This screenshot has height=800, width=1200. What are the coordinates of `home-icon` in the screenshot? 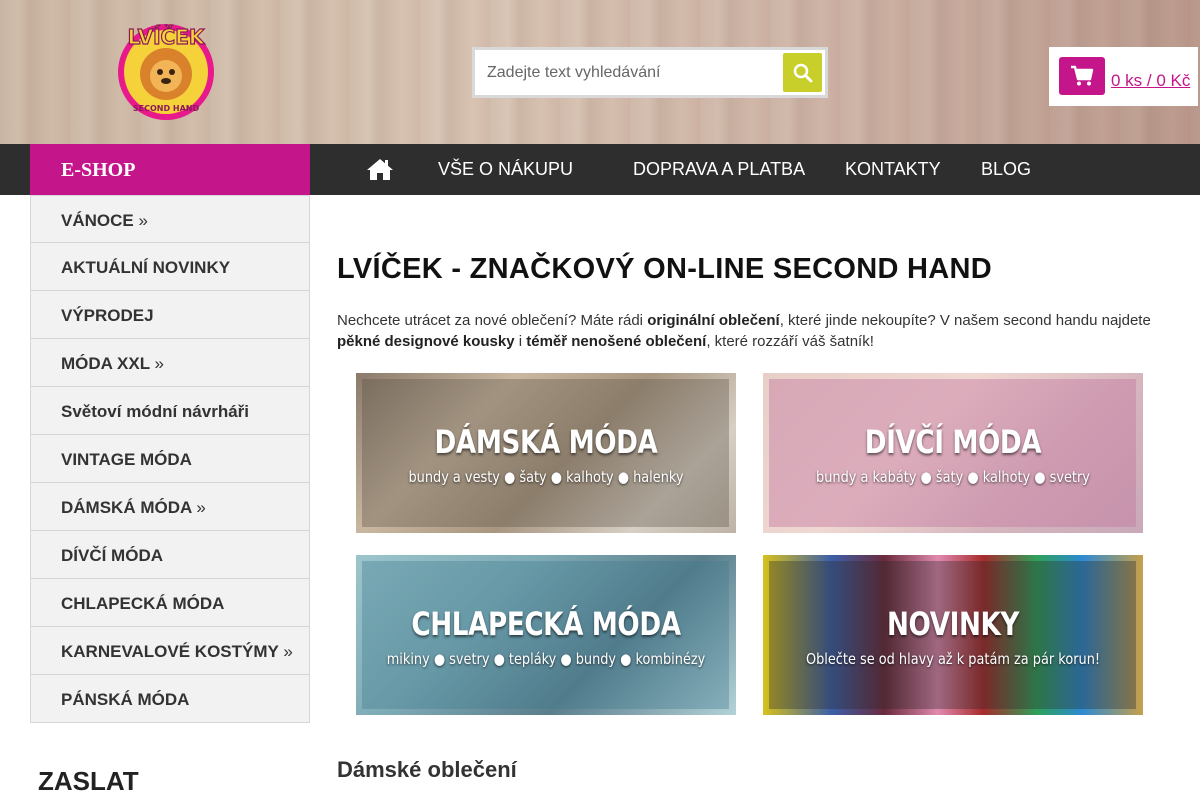 It's located at (380, 169).